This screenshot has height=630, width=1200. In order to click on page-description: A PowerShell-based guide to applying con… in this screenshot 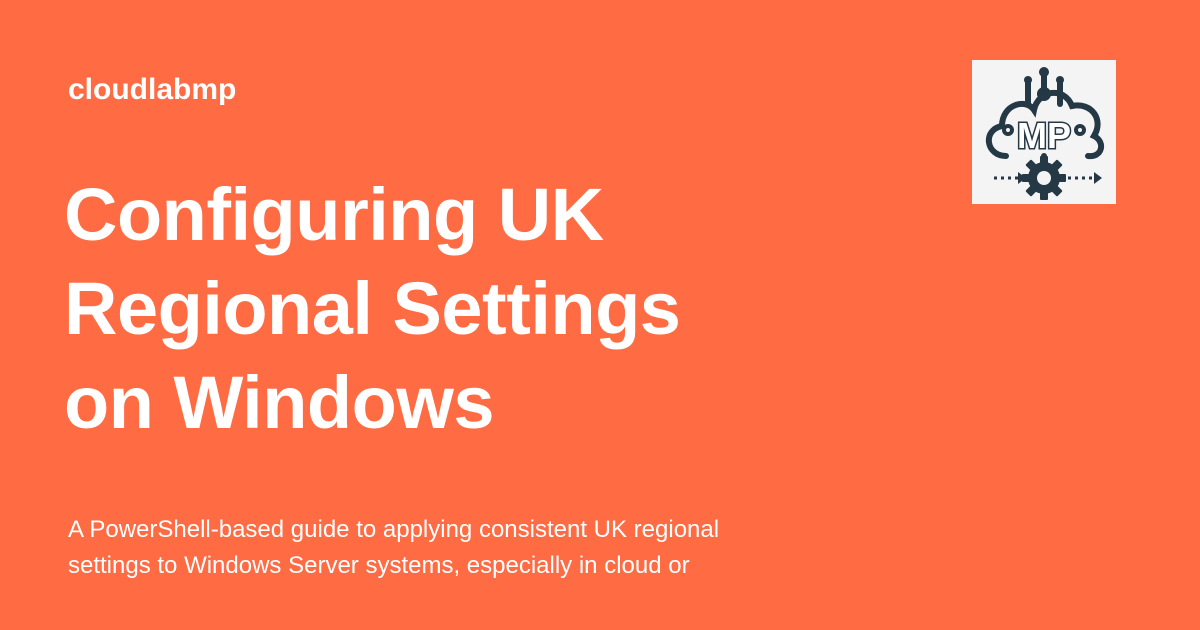, I will do `click(478, 548)`.